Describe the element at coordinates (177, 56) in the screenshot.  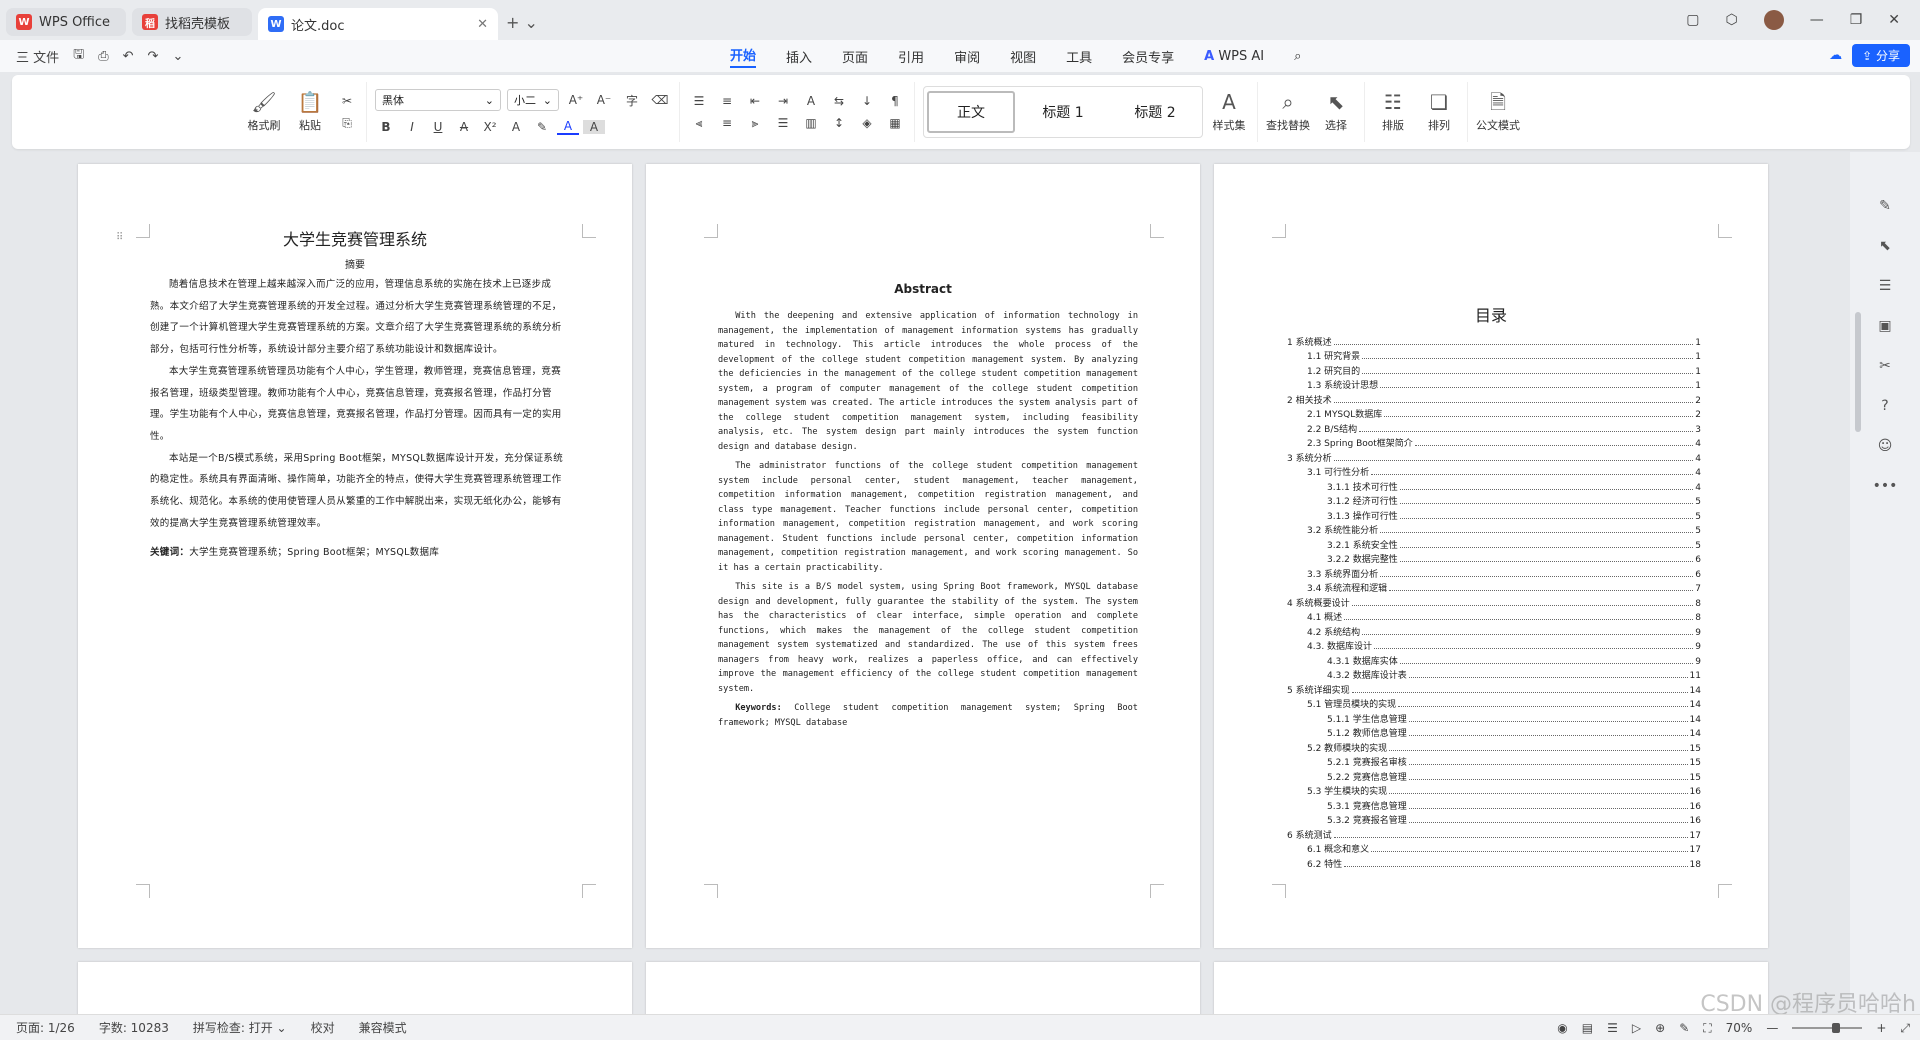
I see `more-chevron-icon: ⌄` at that location.